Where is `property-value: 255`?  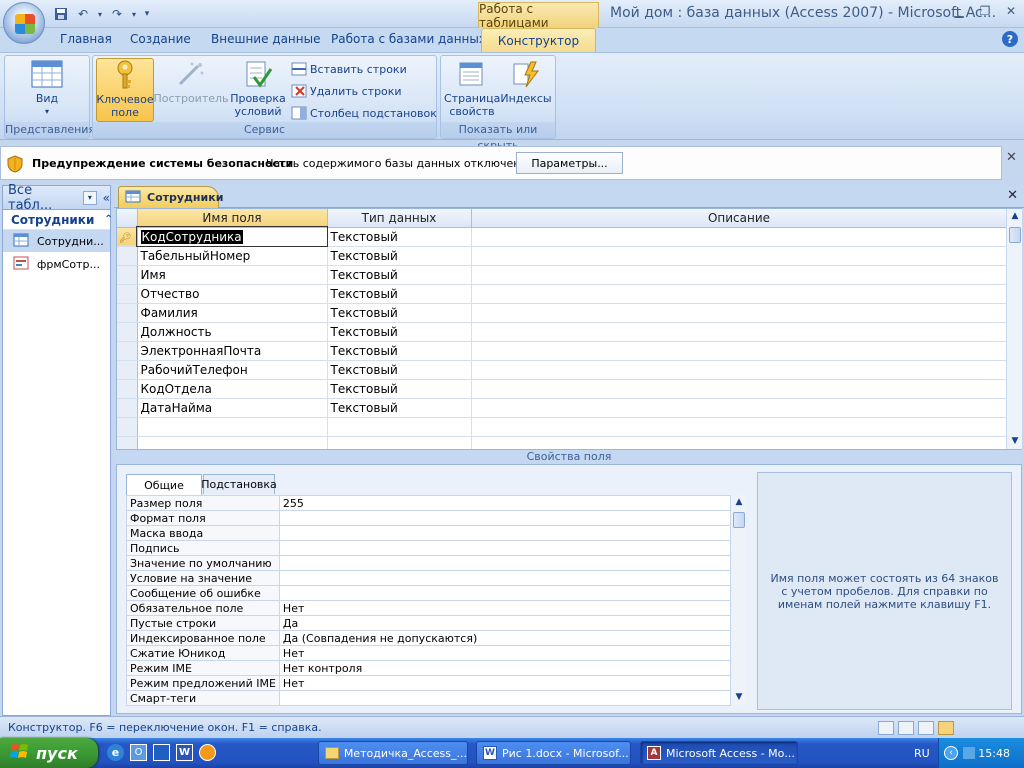 property-value: 255 is located at coordinates (505, 503).